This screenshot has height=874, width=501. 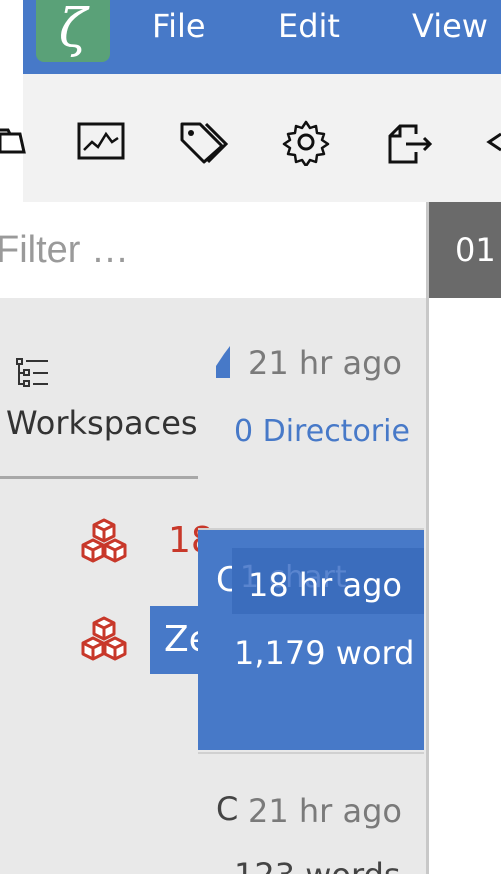 I want to click on workspaces-tree-icon, so click(x=33, y=375).